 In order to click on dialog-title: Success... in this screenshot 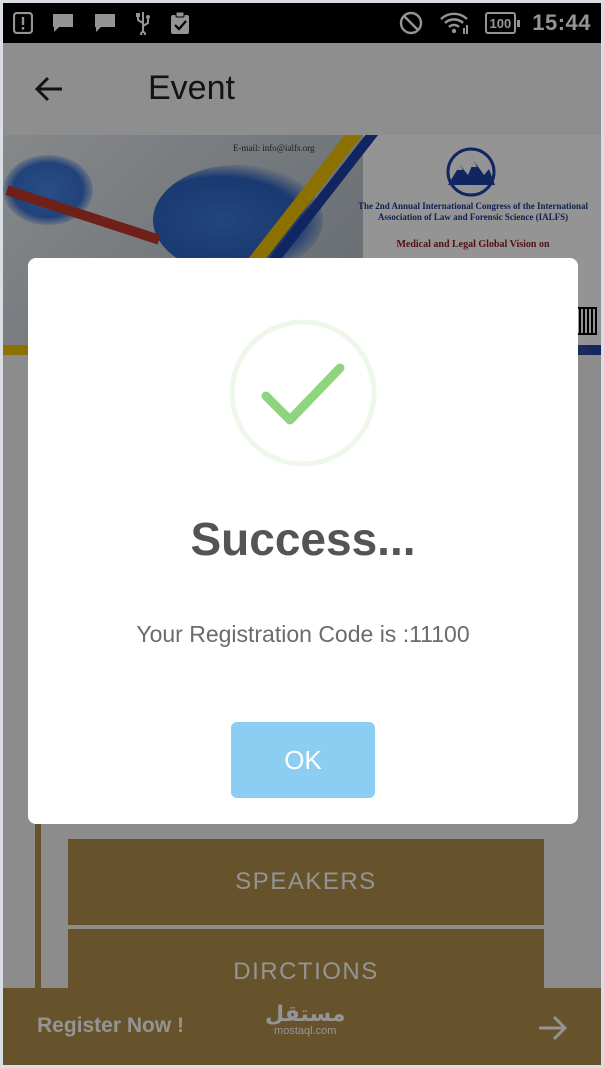, I will do `click(303, 539)`.